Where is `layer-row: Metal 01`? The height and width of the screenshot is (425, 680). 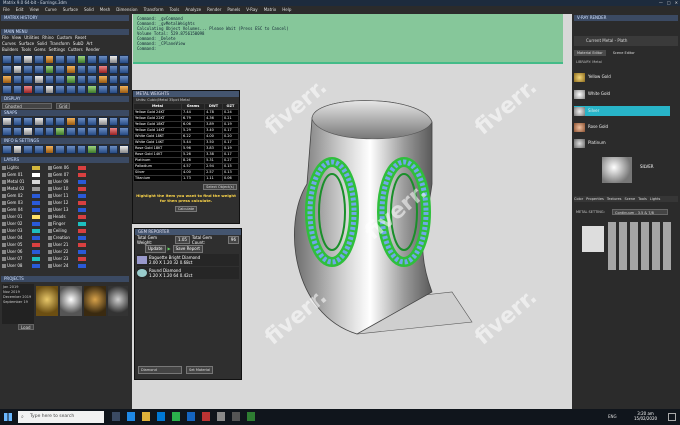
layer-row: Metal 01 is located at coordinates (13, 182).